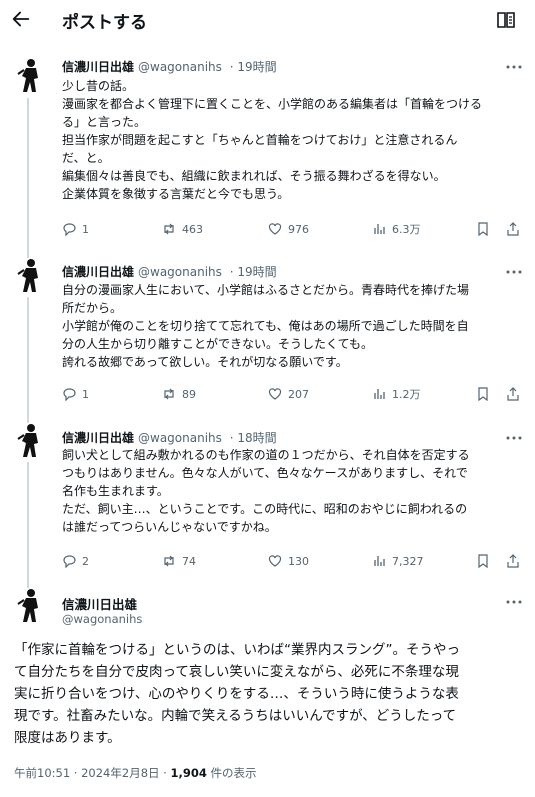  Describe the element at coordinates (92, 773) in the screenshot. I see `timestamp-text: 午前10:51 · 2024年2月8日 ·` at that location.